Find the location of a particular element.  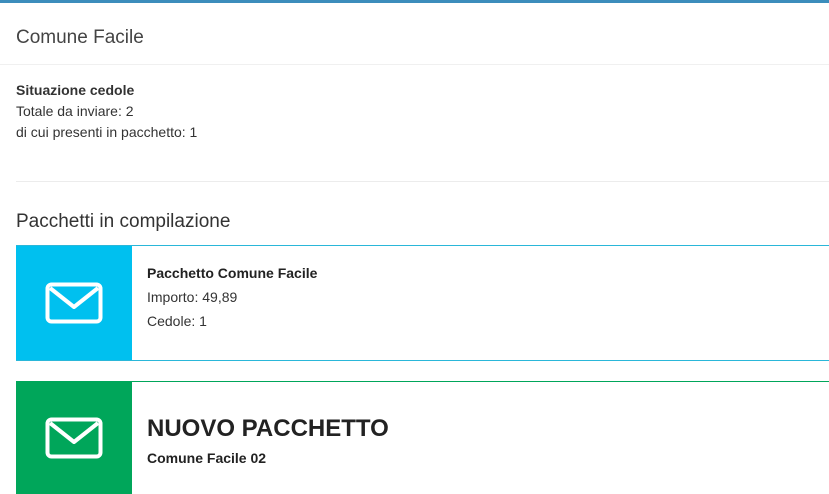

new-package-info: NUOVO PACCHETTO Comune Facile 02 is located at coordinates (268, 441).